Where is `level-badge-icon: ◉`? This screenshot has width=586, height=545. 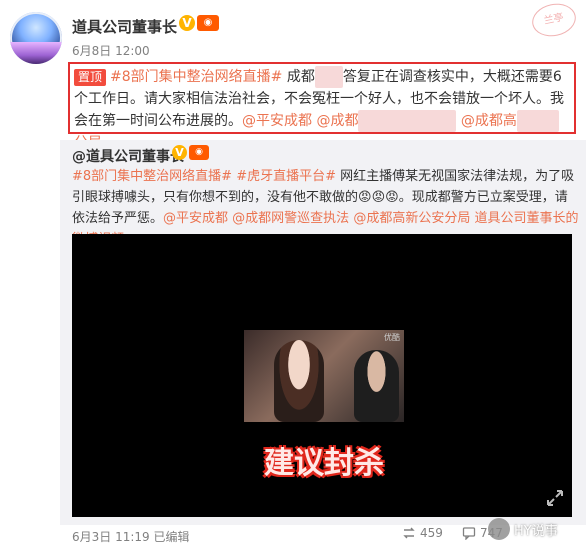
level-badge-icon: ◉ is located at coordinates (208, 23).